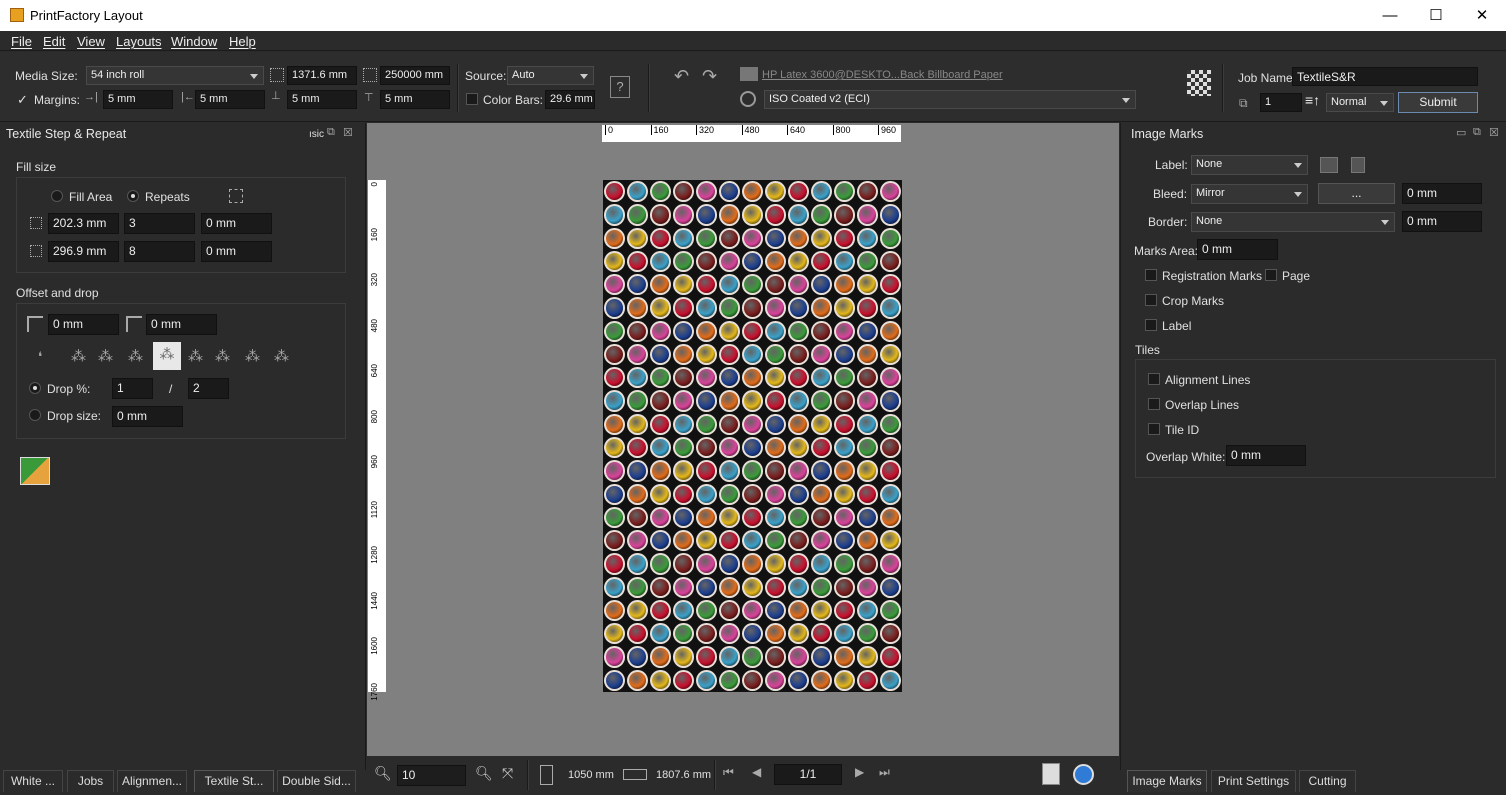 The image size is (1506, 795). Describe the element at coordinates (752, 436) in the screenshot. I see `textile-artwork` at that location.